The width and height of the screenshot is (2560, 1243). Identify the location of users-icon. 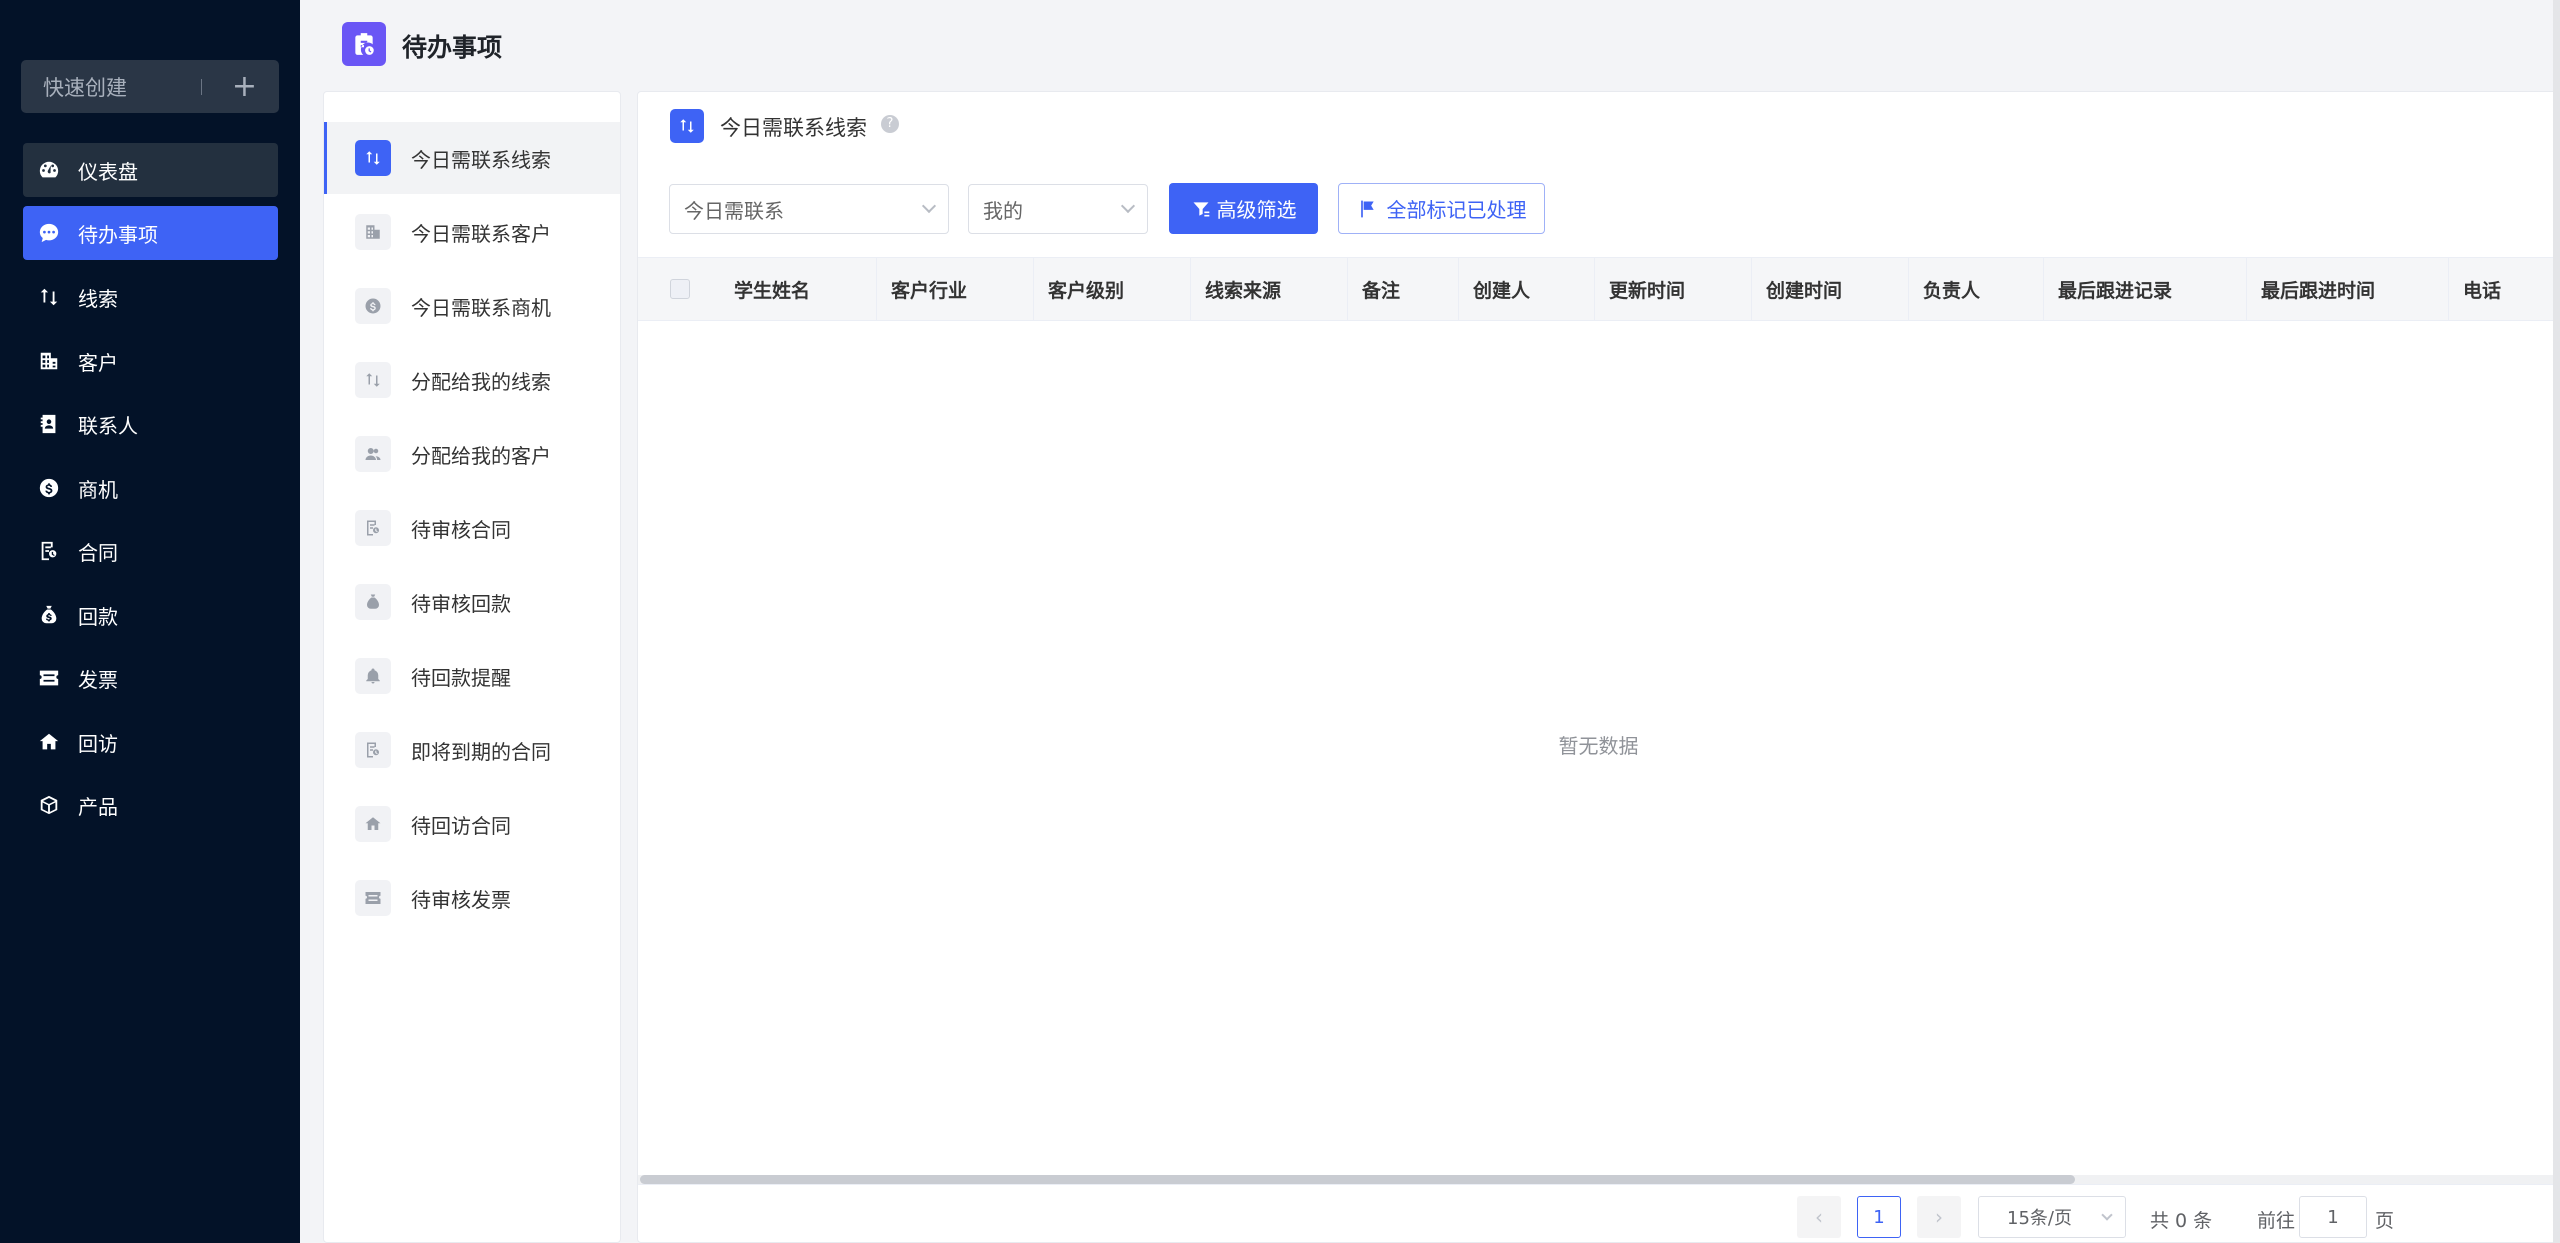
(373, 454).